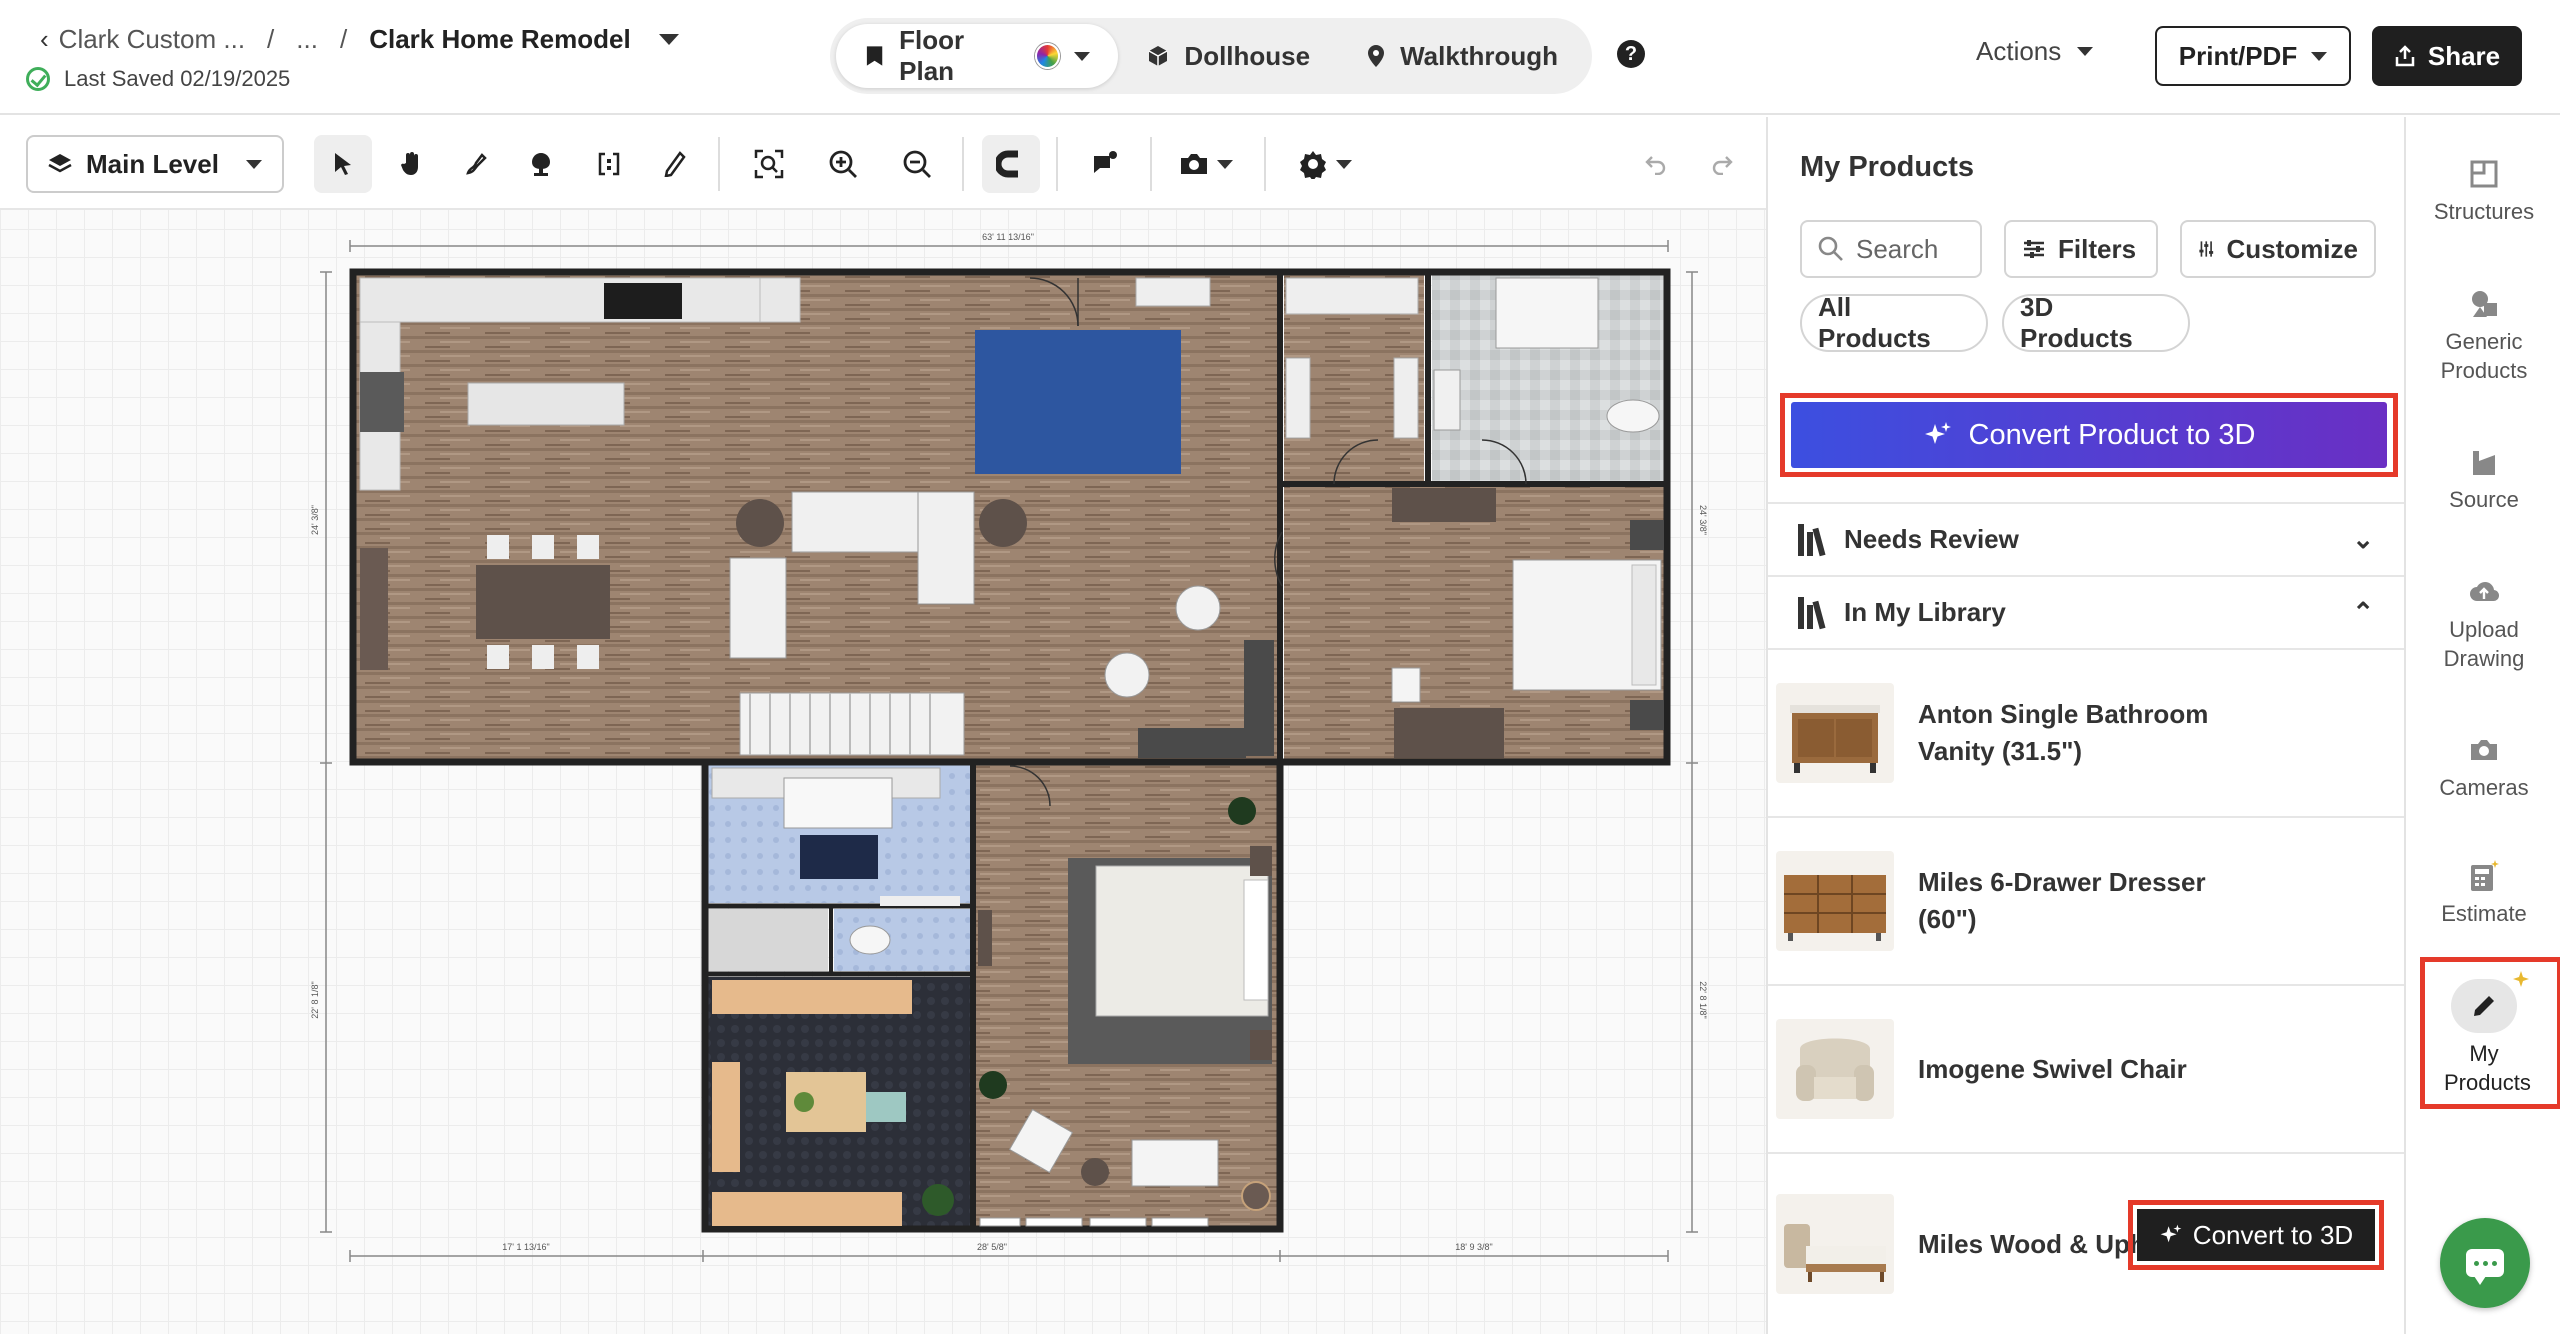 The width and height of the screenshot is (2560, 1334). What do you see at coordinates (1313, 165) in the screenshot?
I see `gear-icon` at bounding box center [1313, 165].